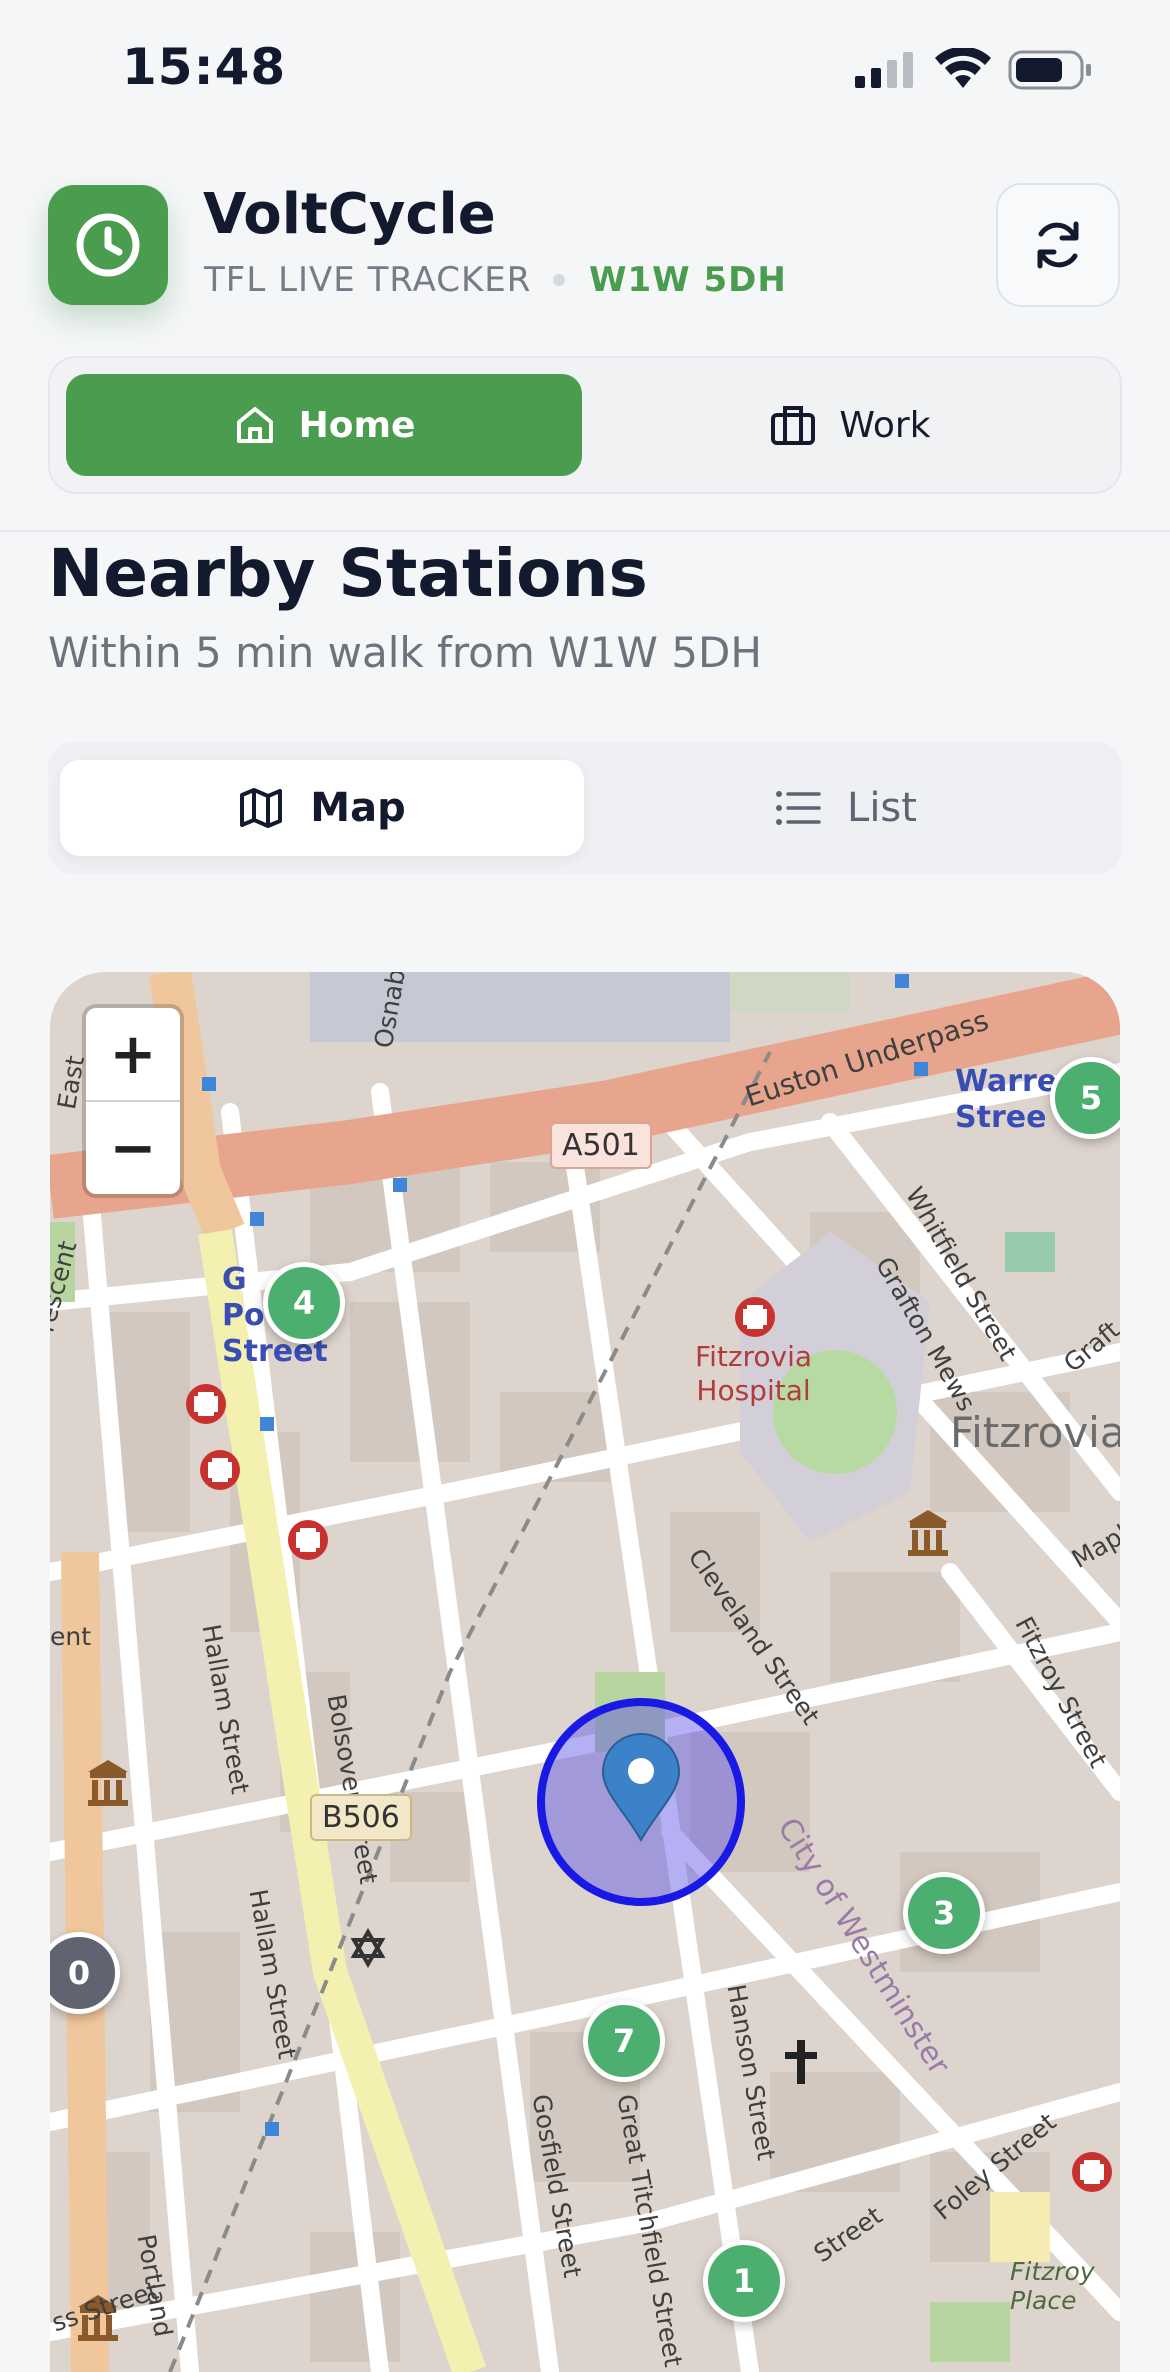  Describe the element at coordinates (71, 1636) in the screenshot. I see `label-ent: ent` at that location.